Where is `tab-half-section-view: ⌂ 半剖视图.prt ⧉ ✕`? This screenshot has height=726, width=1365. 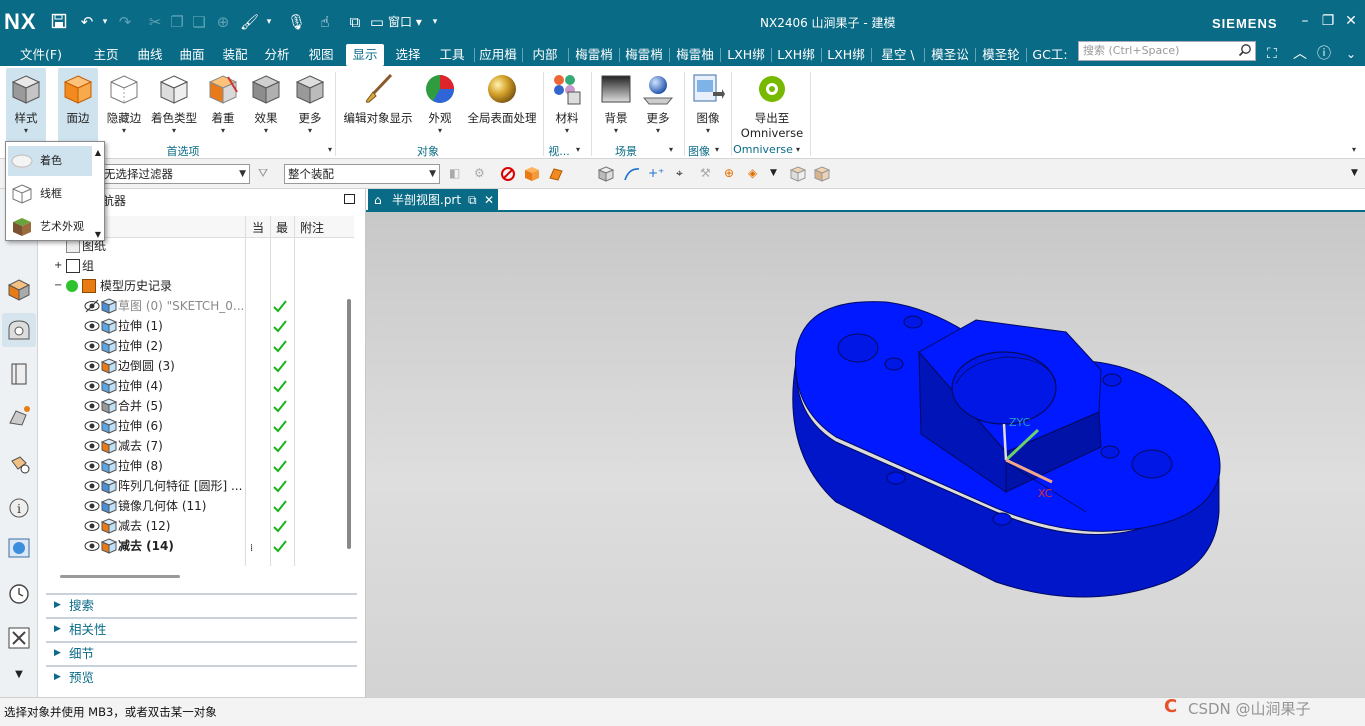
tab-half-section-view: ⌂ 半剖视图.prt ⧉ ✕ is located at coordinates (433, 200).